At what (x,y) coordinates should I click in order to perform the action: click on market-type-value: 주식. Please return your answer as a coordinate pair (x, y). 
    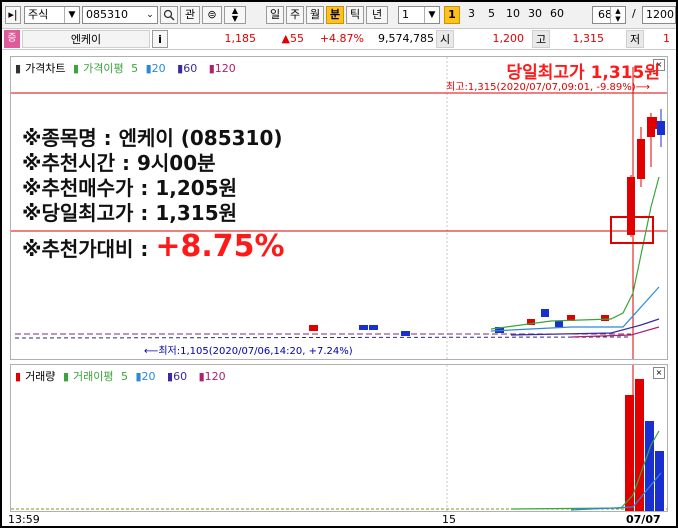
    Looking at the image, I should click on (38, 14).